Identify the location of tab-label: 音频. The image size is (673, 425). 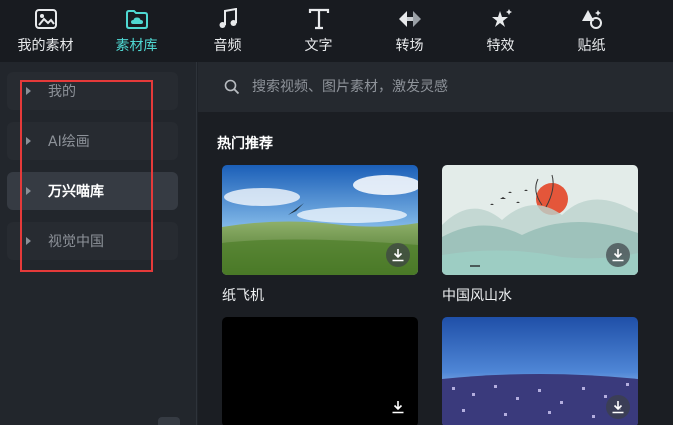
(227, 46).